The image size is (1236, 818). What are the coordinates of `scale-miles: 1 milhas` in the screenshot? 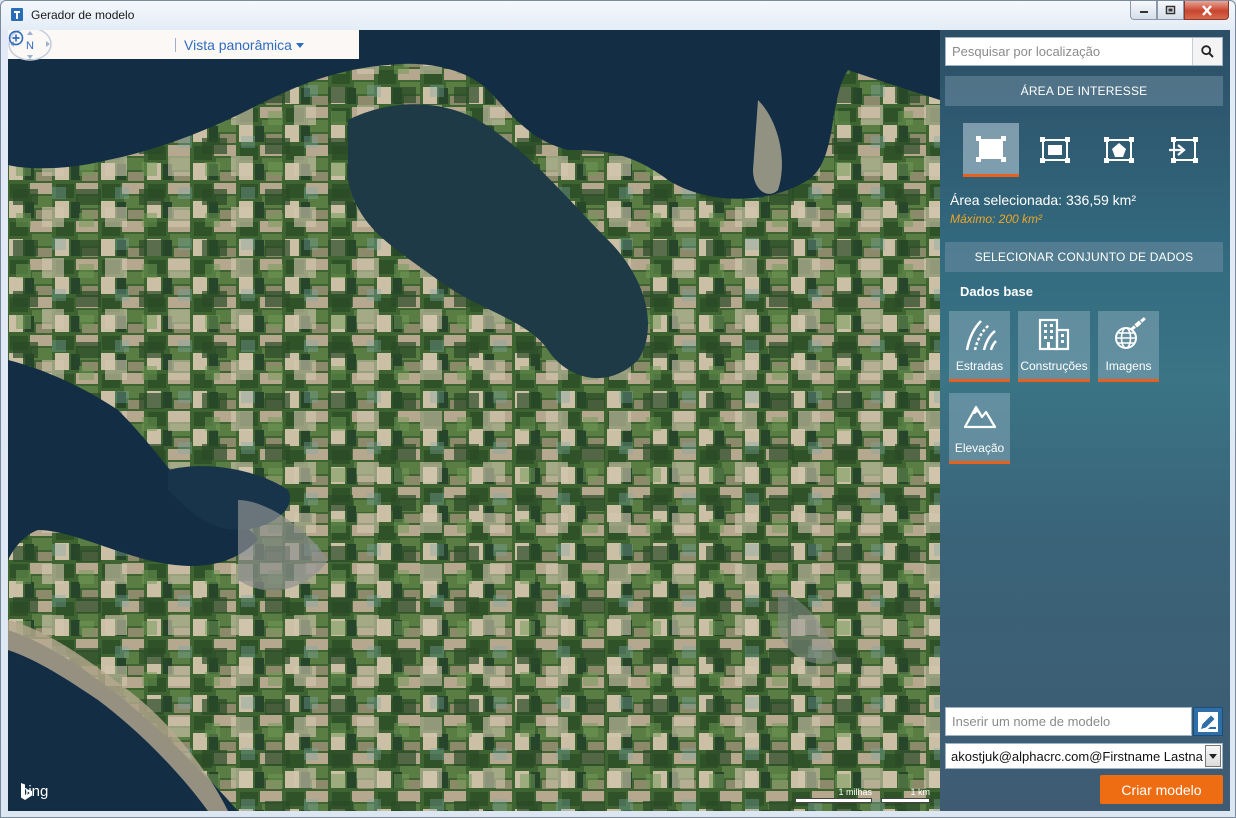 It's located at (833, 795).